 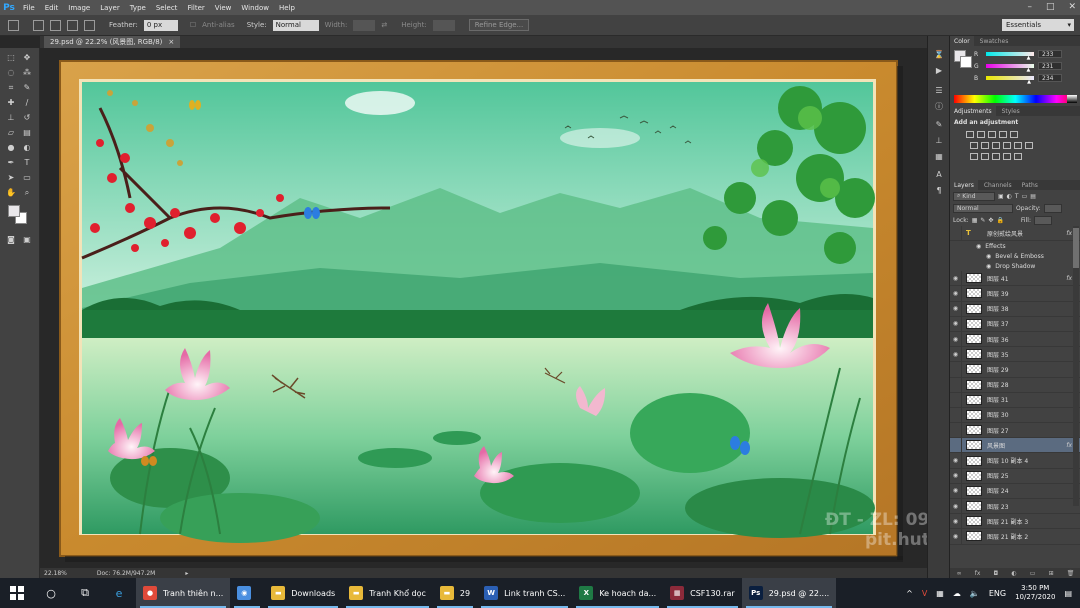 What do you see at coordinates (287, 8) in the screenshot?
I see `menu-help: Help` at bounding box center [287, 8].